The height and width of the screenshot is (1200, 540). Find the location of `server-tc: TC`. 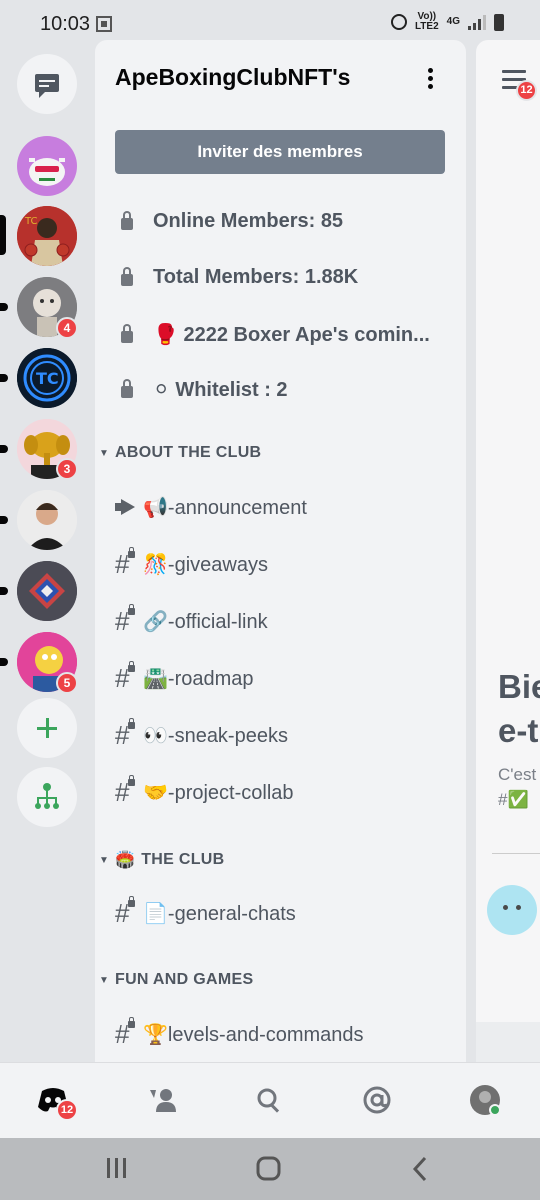

server-tc: TC is located at coordinates (47, 378).